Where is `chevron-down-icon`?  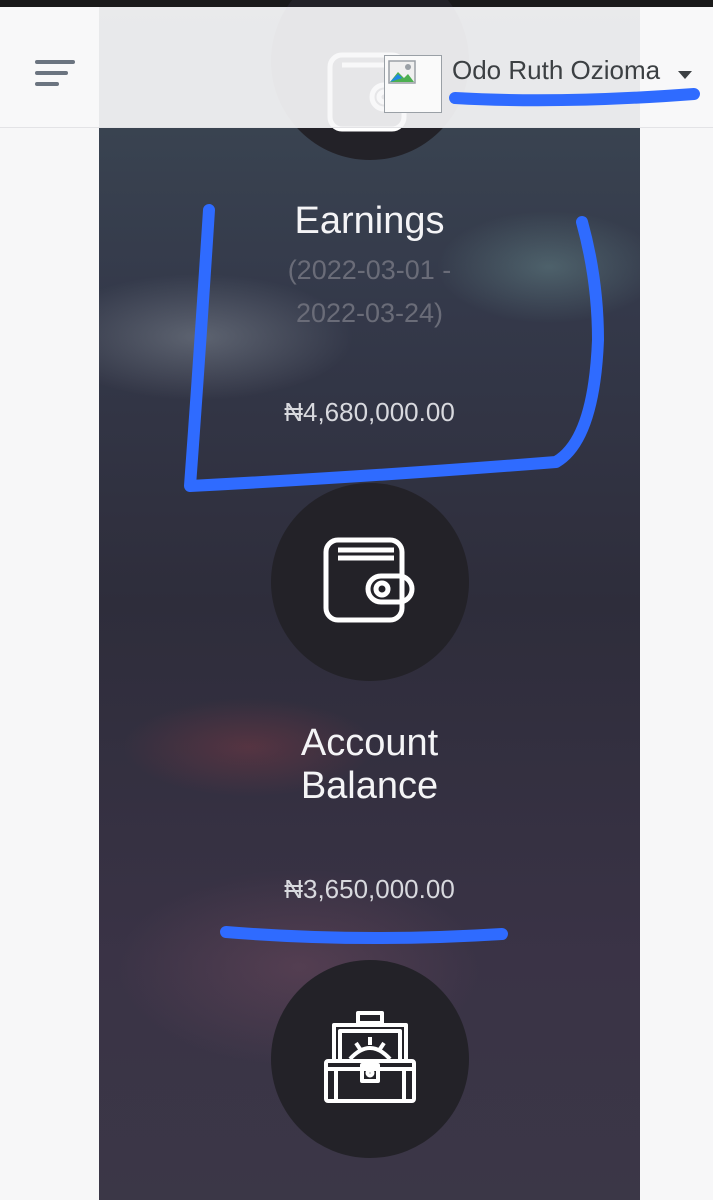
chevron-down-icon is located at coordinates (685, 75).